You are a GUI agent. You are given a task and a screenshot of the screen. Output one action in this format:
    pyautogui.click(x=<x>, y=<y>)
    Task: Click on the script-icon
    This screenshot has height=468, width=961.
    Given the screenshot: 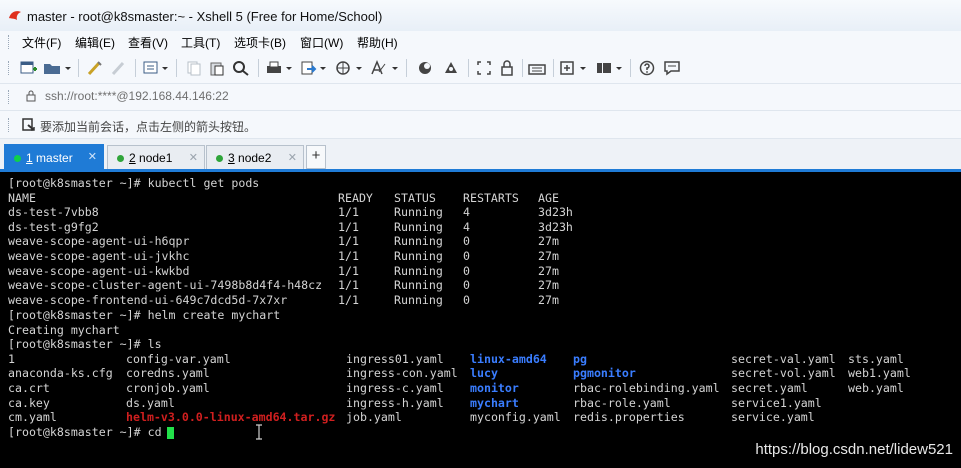 What is the action you would take?
    pyautogui.click(x=425, y=68)
    